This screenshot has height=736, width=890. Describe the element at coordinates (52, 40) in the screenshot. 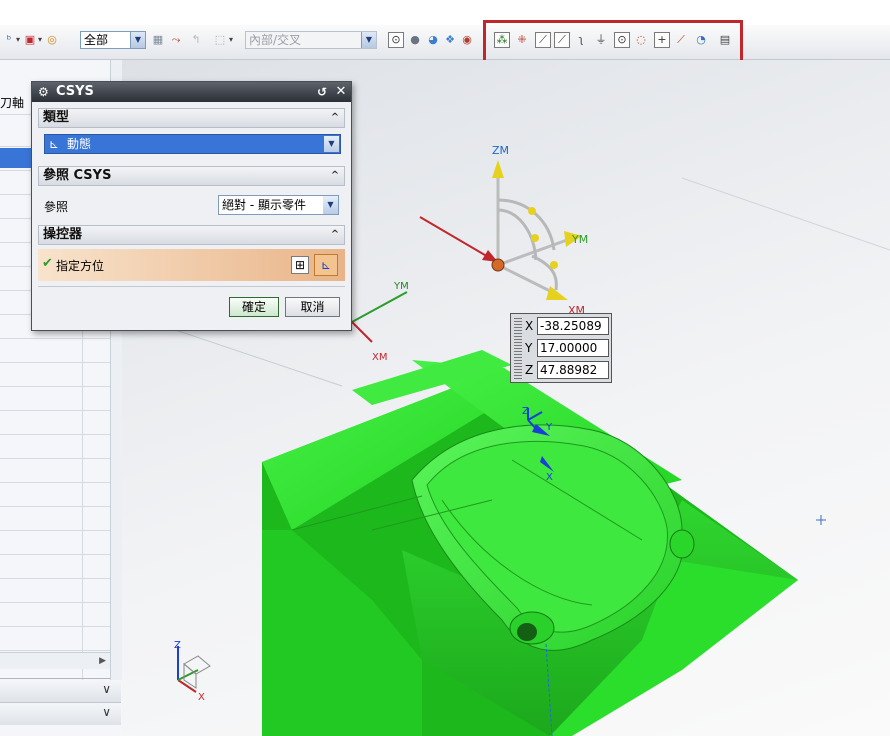

I see `select-filter-icon: ◎` at that location.